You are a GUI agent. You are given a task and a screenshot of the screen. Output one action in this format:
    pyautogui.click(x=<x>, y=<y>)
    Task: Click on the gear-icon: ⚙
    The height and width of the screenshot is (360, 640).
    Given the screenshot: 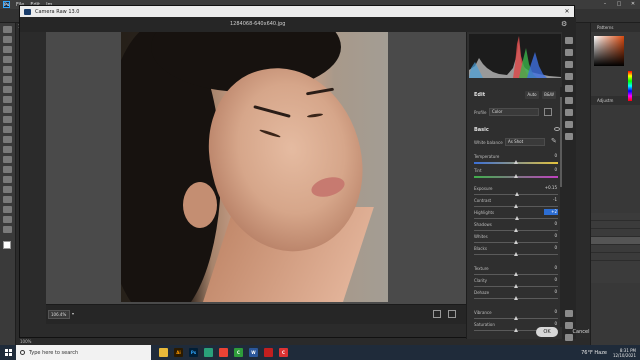 What is the action you would take?
    pyautogui.click(x=565, y=24)
    